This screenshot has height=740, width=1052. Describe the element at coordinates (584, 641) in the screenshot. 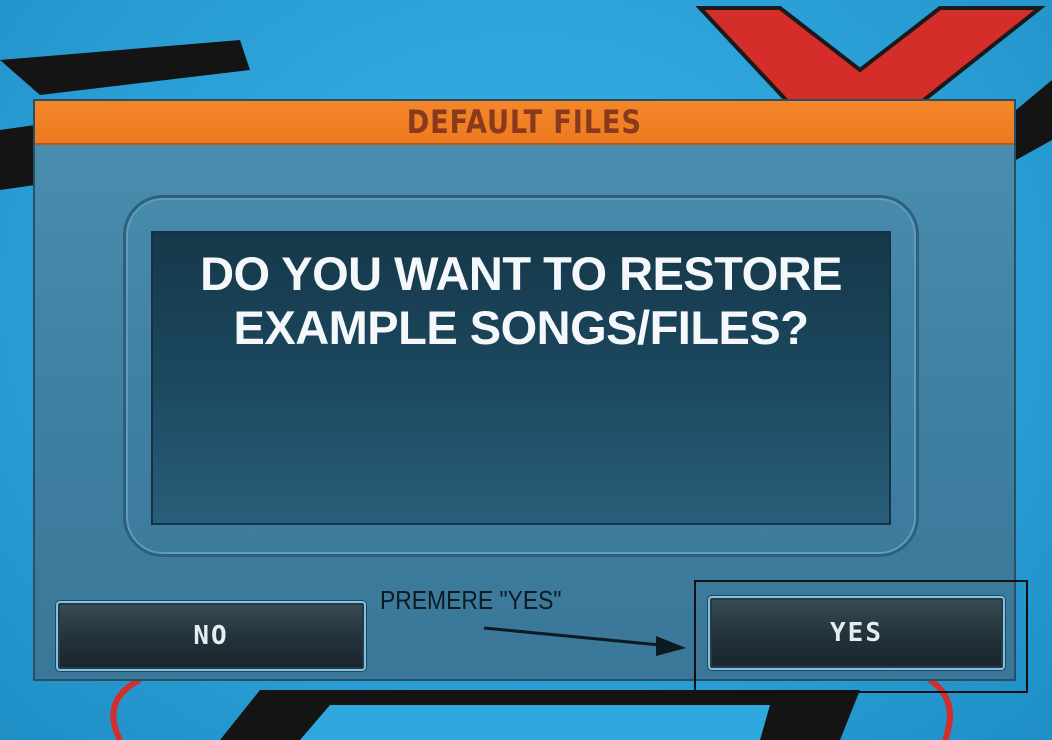

I see `annotation-arrow-icon` at that location.